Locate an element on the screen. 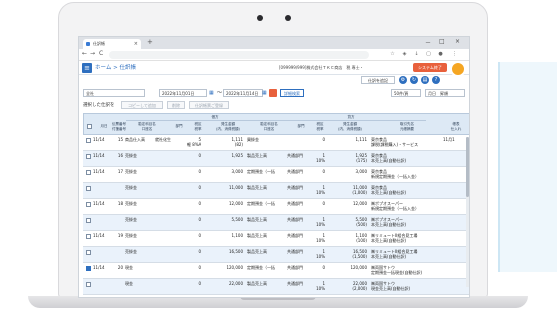  cell-d-amt: 120,000 is located at coordinates (234, 267).